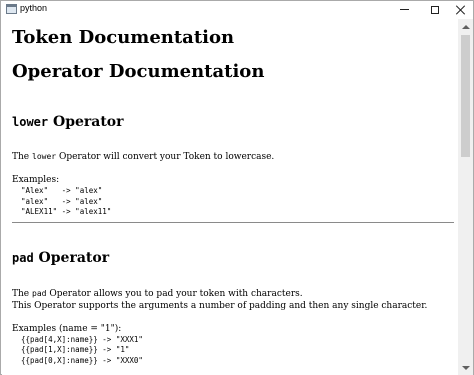 The image size is (474, 375). I want to click on pad-operator-name: pad, so click(23, 257).